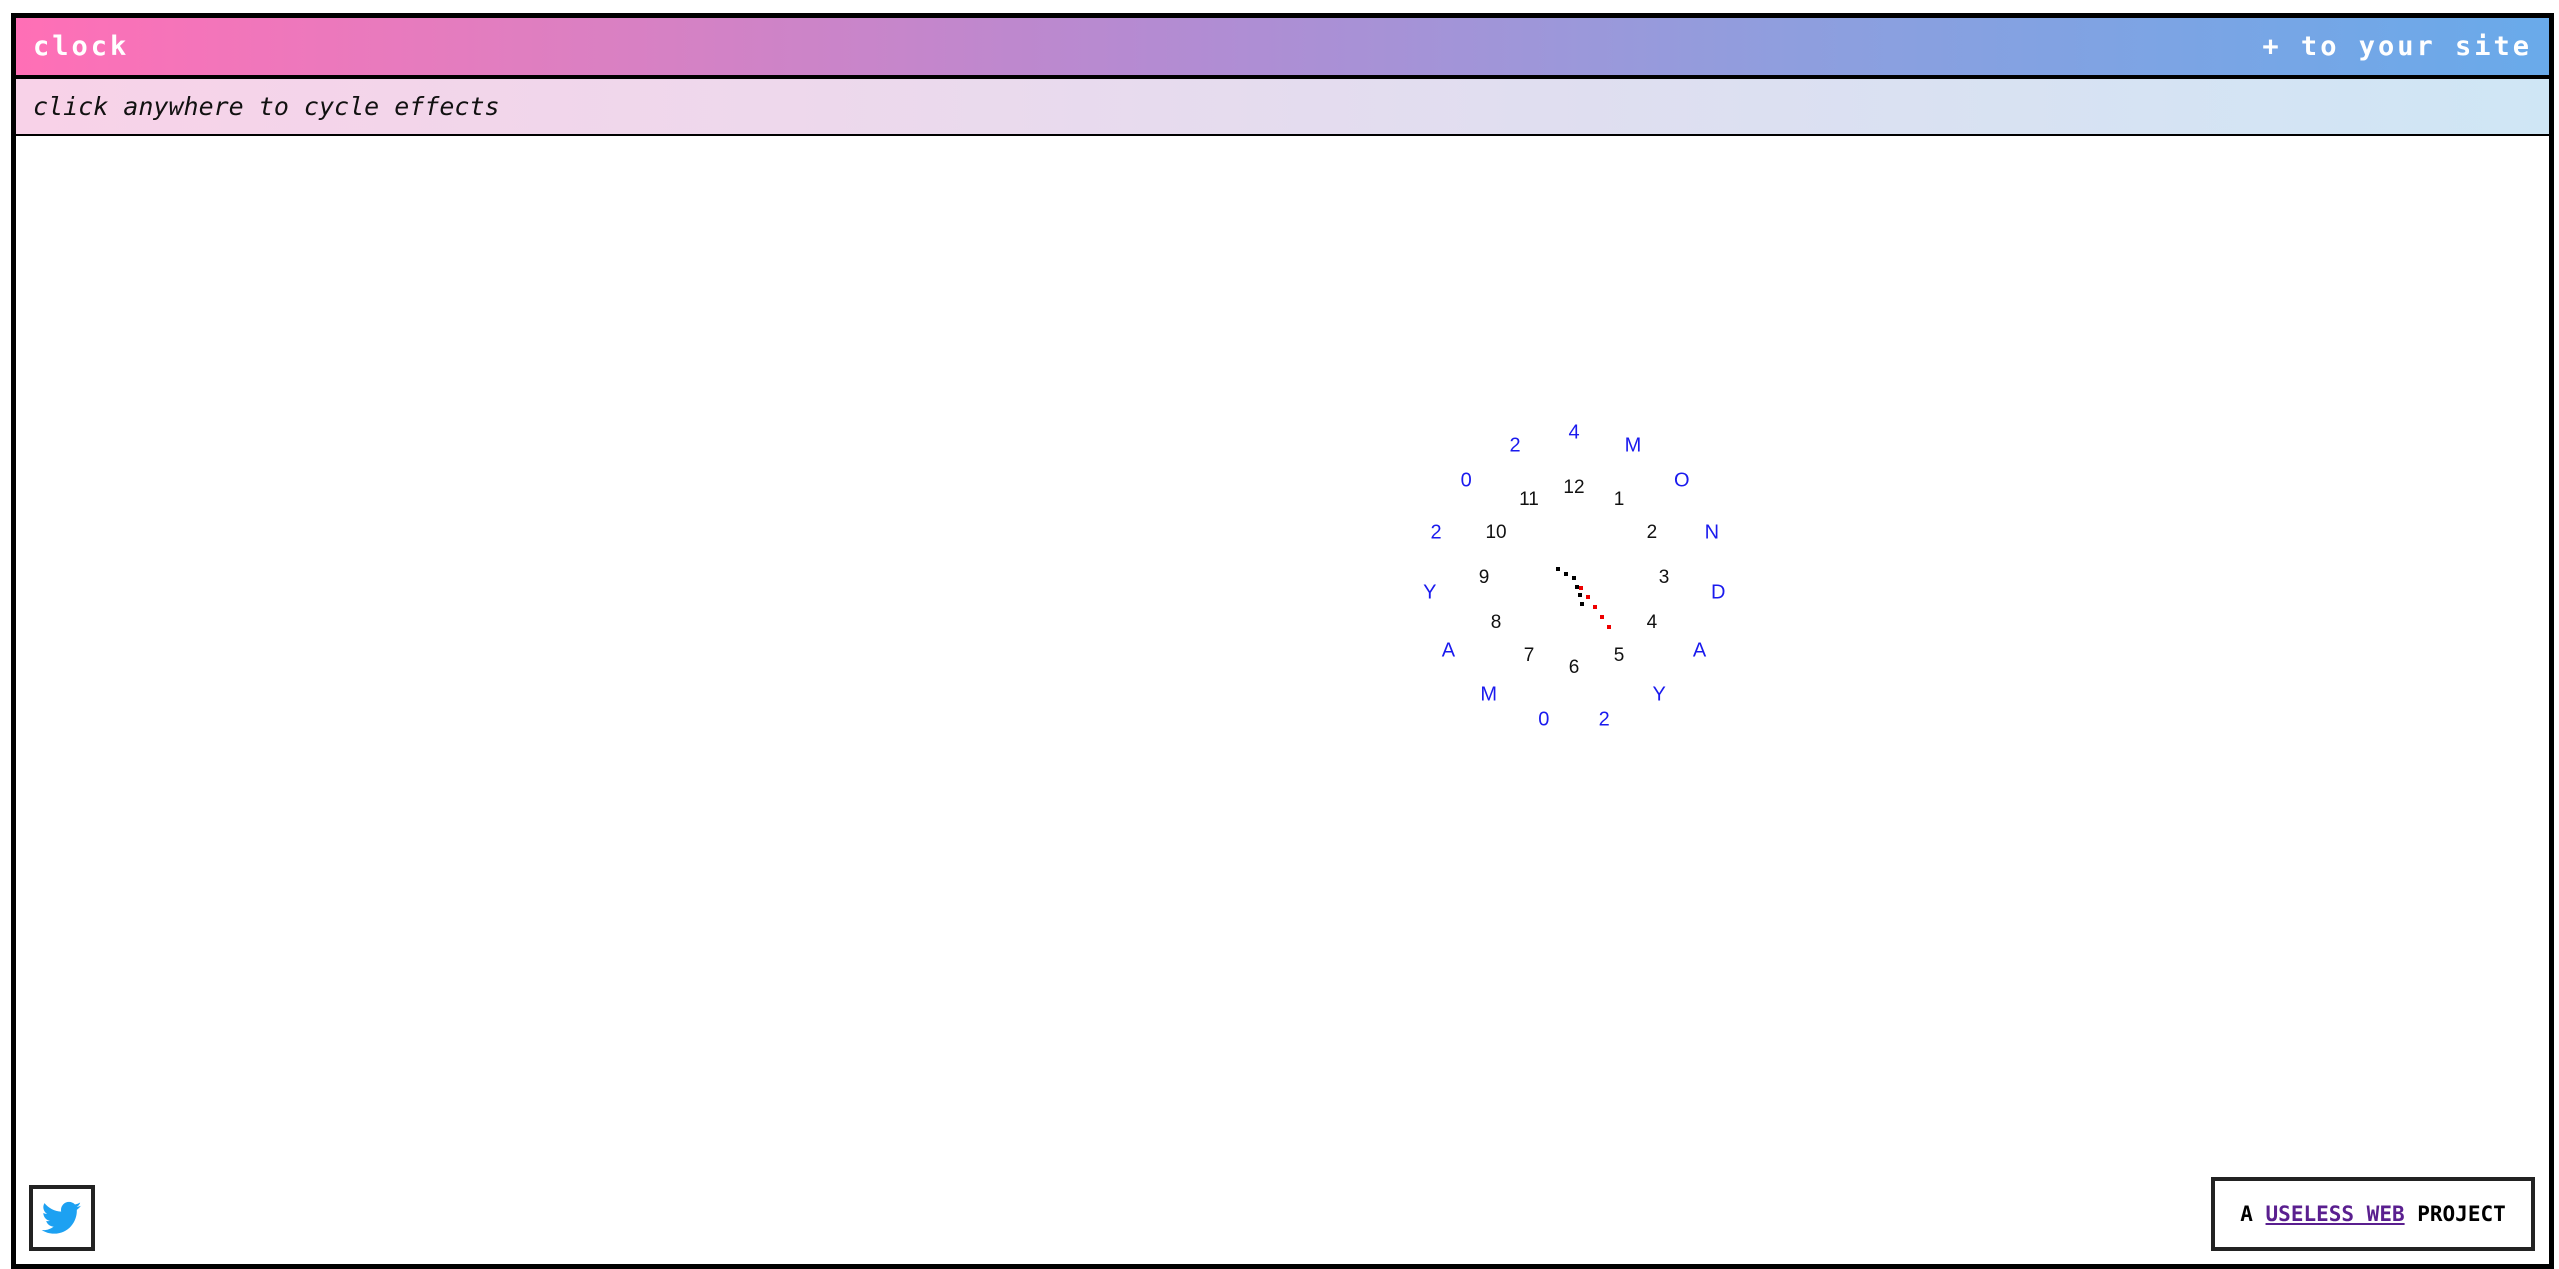  Describe the element at coordinates (1659, 694) in the screenshot. I see `ring-char-5: Y` at that location.